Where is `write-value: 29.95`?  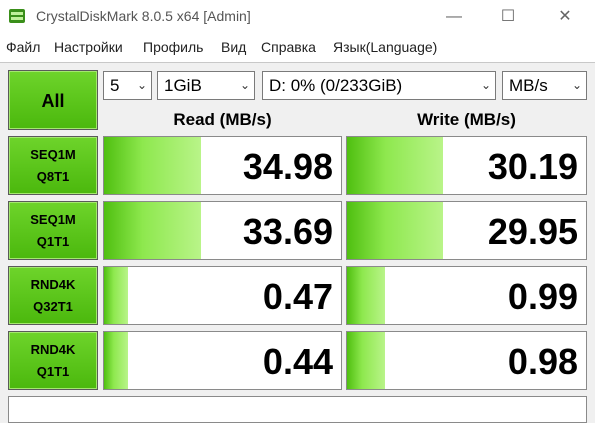 write-value: 29.95 is located at coordinates (532, 231).